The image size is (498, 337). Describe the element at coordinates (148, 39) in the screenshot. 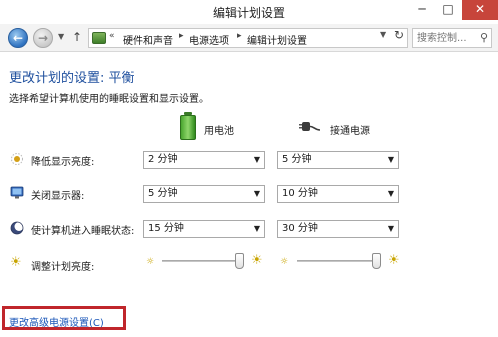

I see `breadcrumb-hardware-sound: 硬件和声音` at that location.